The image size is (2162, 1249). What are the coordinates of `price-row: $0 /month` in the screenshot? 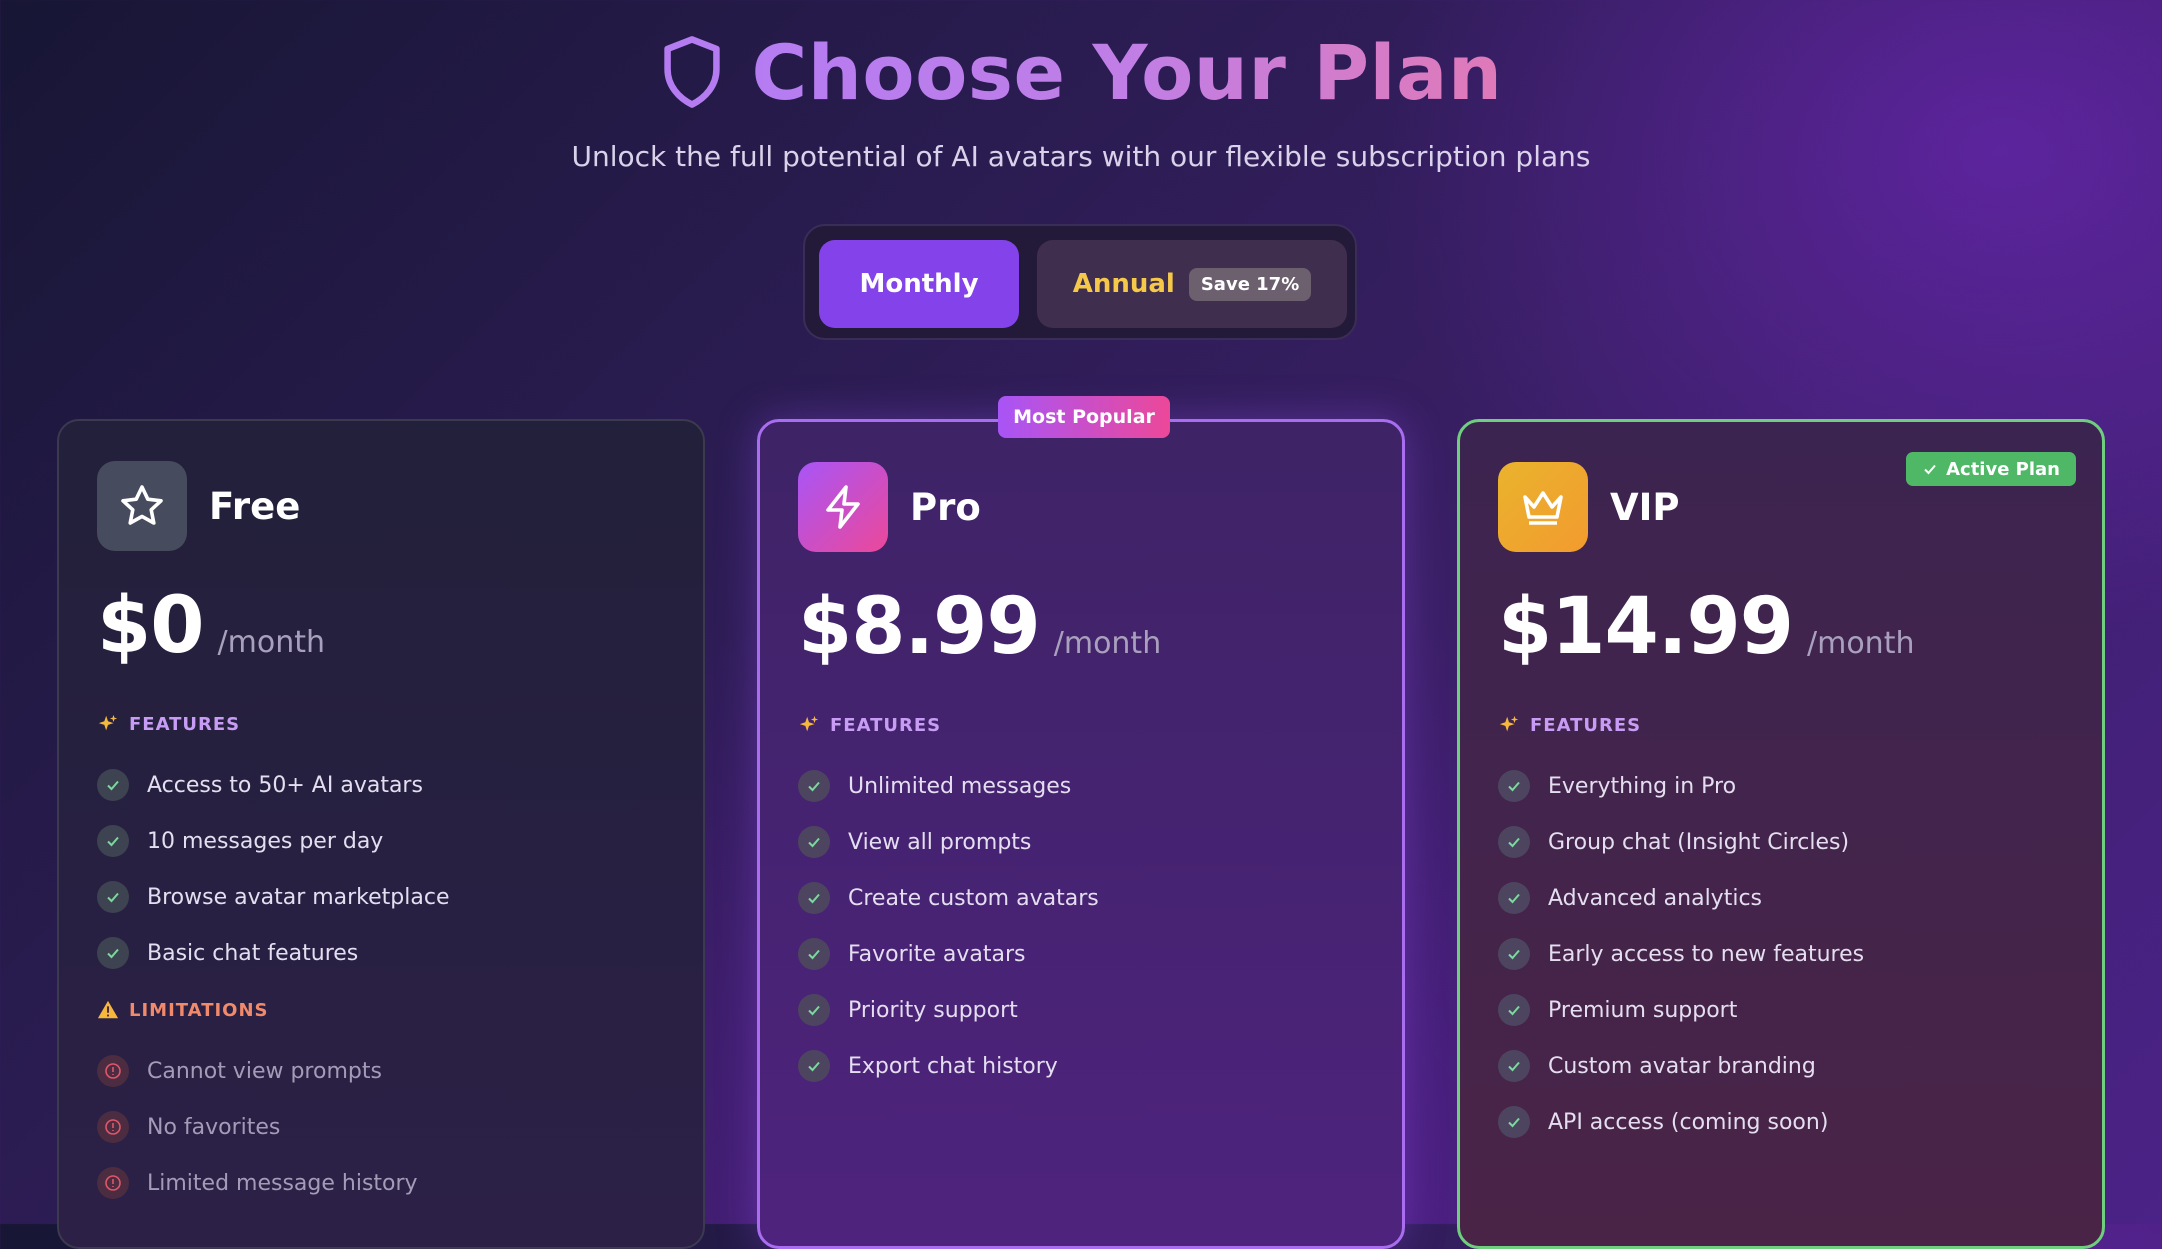 It's located at (211, 626).